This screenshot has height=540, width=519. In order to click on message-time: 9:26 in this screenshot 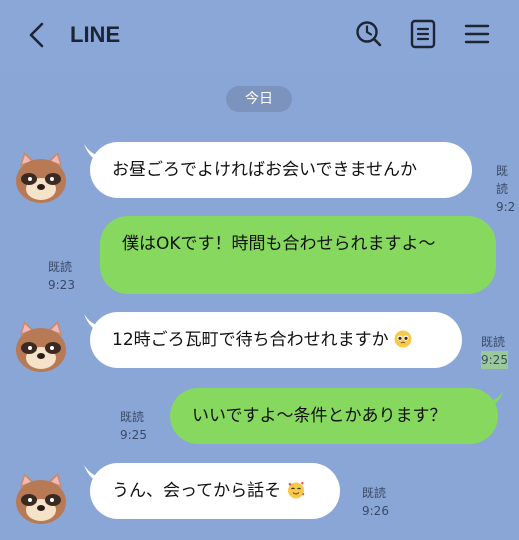, I will do `click(375, 511)`.